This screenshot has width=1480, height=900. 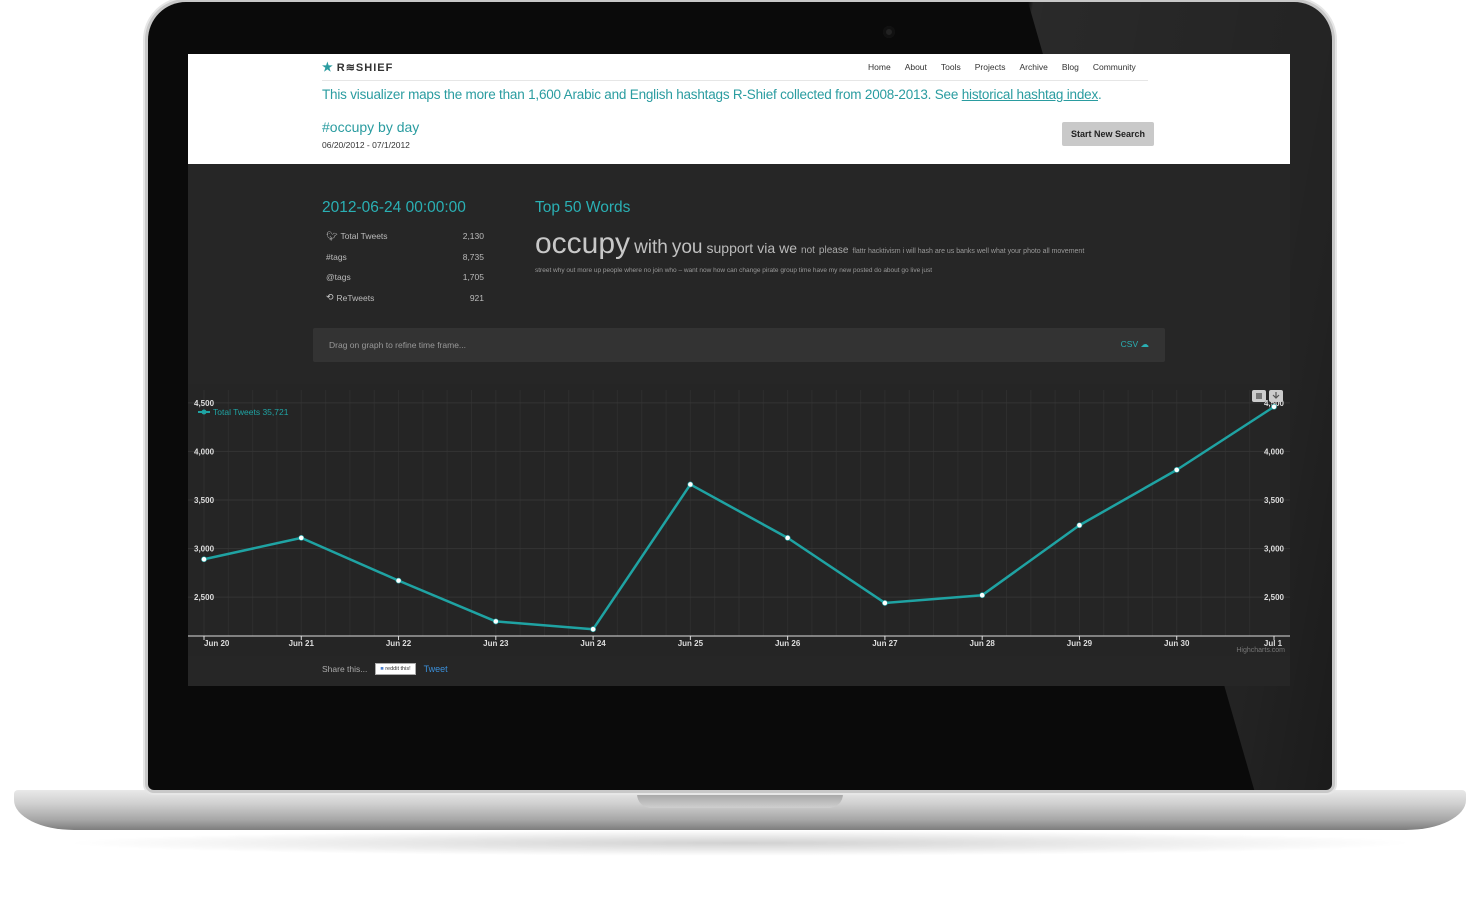 What do you see at coordinates (1070, 67) in the screenshot?
I see `nav-item-blog: Blog` at bounding box center [1070, 67].